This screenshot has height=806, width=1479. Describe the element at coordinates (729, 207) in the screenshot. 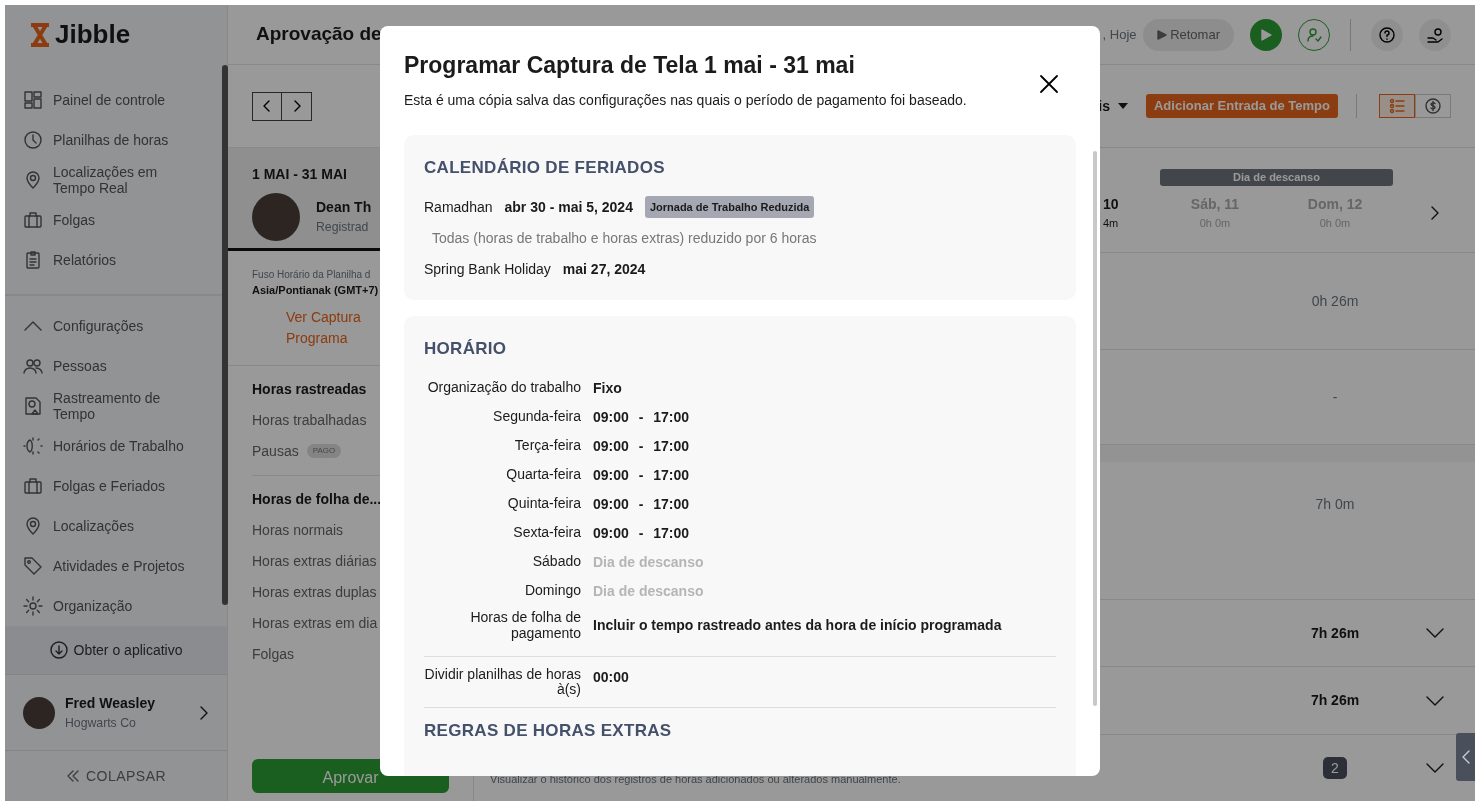

I see `reduced-hours-tag: Jornada de Trabalho Reduzida` at that location.